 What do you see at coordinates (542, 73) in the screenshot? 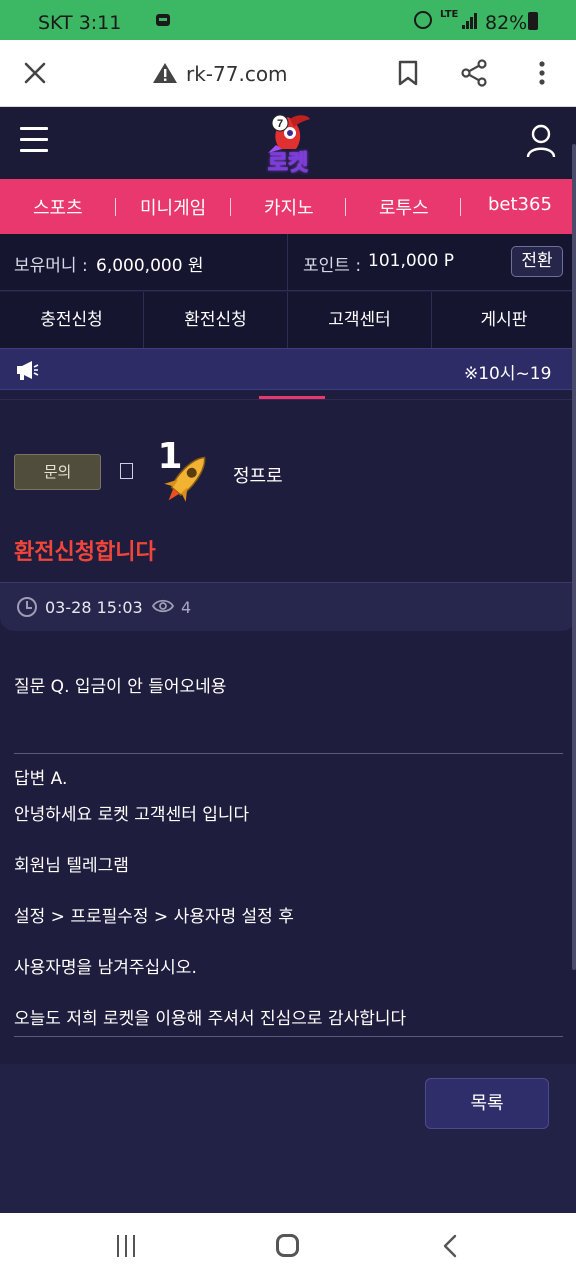
I see `more-menu-icon` at bounding box center [542, 73].